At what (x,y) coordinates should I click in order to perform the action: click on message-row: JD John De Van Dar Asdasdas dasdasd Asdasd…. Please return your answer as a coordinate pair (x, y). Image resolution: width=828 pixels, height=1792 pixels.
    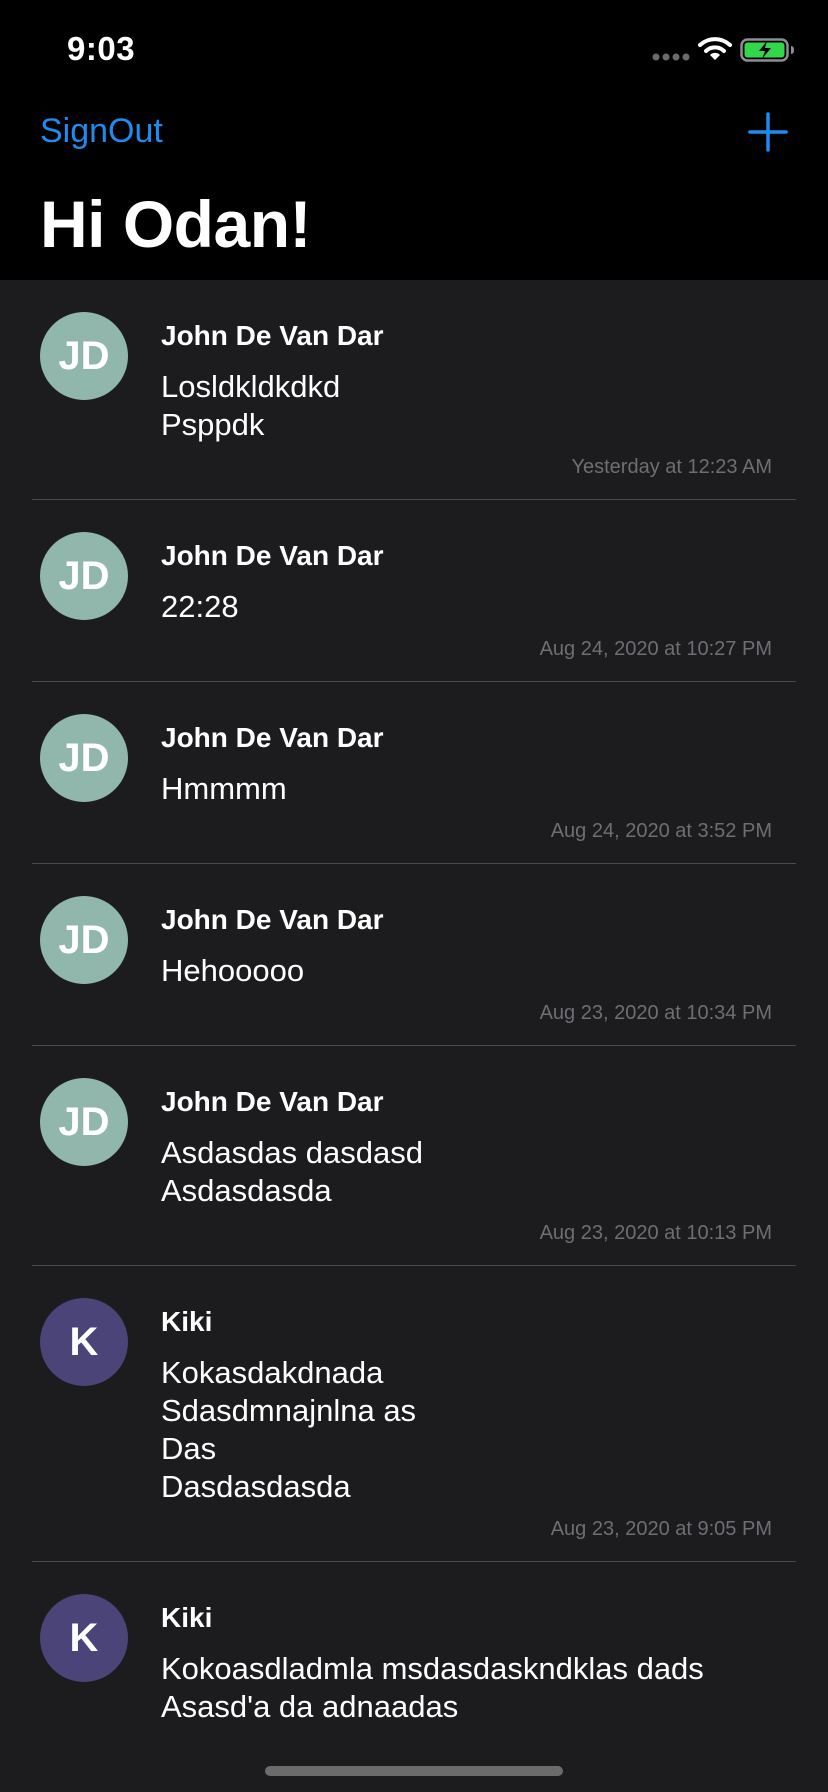
    Looking at the image, I should click on (414, 1156).